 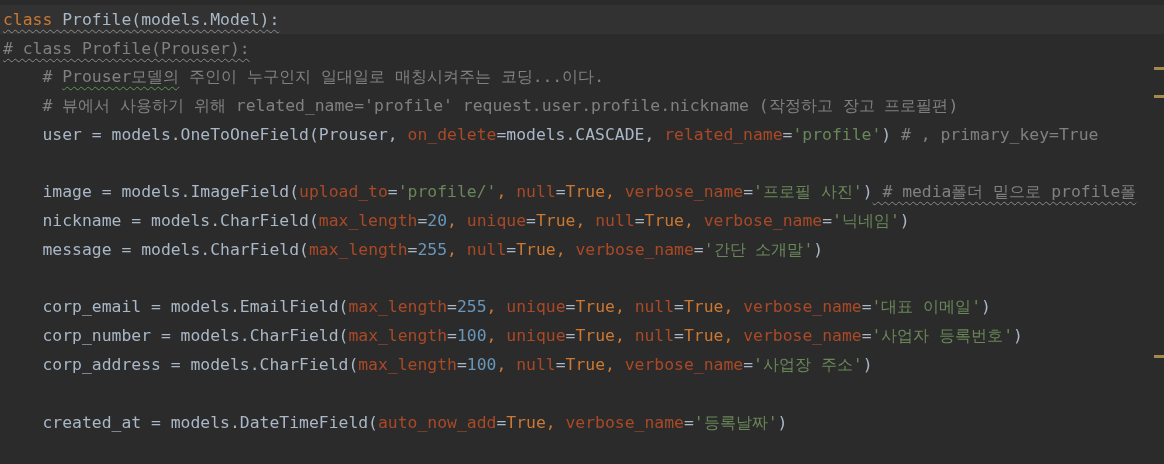 I want to click on code-line: message = models.CharField(max_length=255, null=True, verbose_name='간단 소개말'), so click(x=432, y=249).